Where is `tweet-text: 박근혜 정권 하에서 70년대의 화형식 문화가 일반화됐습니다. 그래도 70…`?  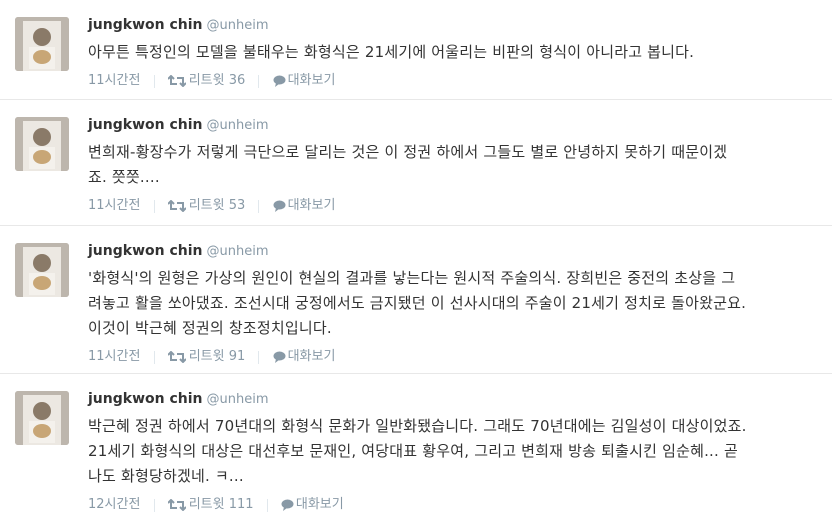 tweet-text: 박근혜 정권 하에서 70년대의 화형식 문화가 일반화됐습니다. 그래도 70… is located at coordinates (457, 451).